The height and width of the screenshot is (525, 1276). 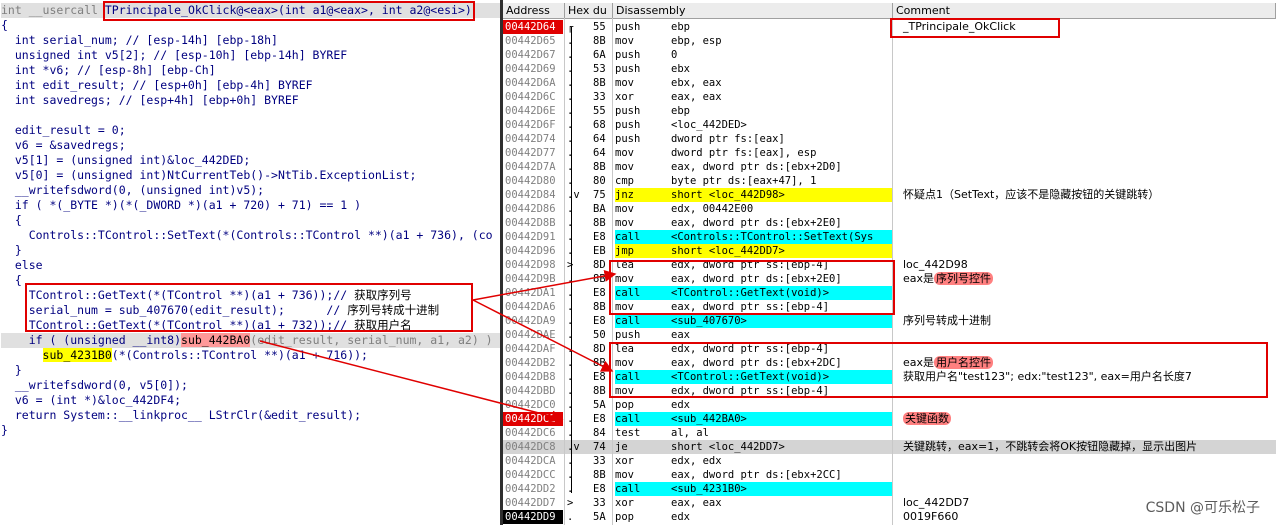 What do you see at coordinates (889, 489) in the screenshot?
I see `disasm-row: 00442DD2. E8 call<sub_4231B0>` at bounding box center [889, 489].